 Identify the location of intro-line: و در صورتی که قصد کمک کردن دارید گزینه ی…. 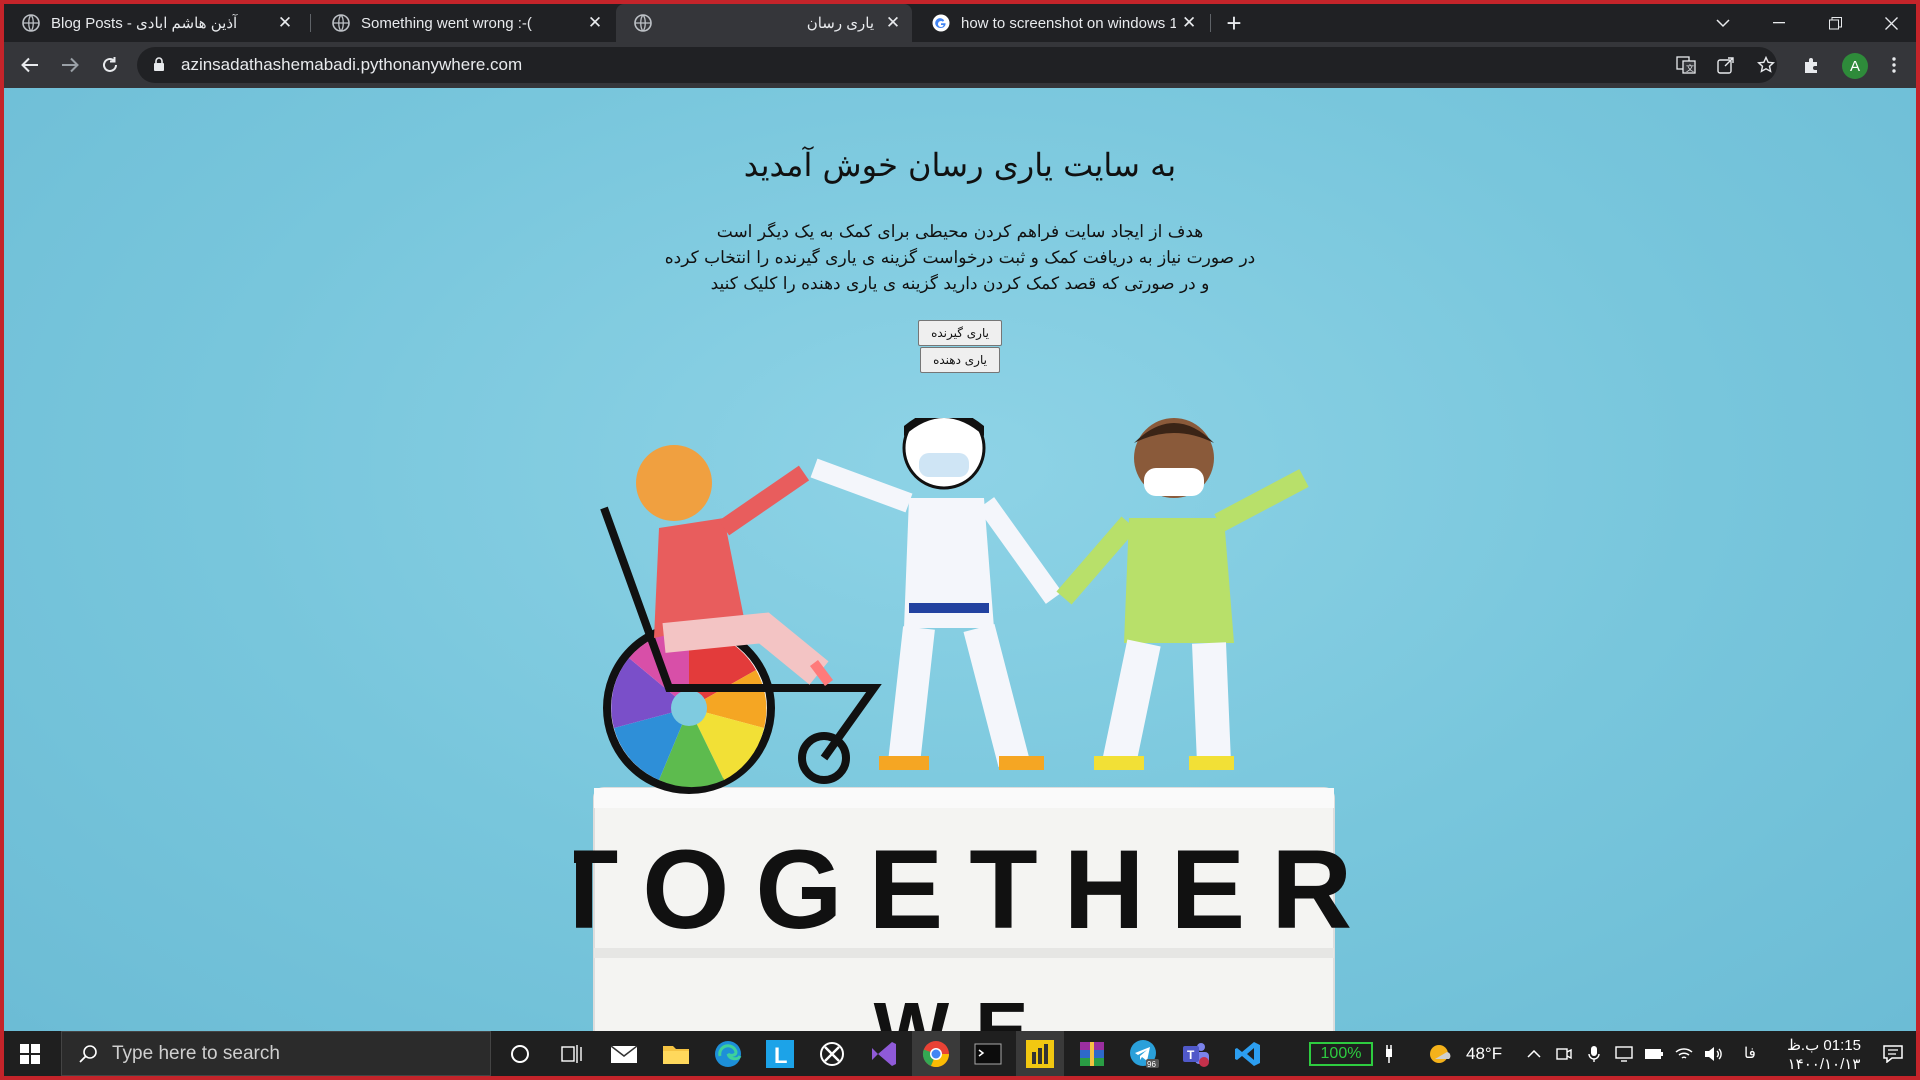
(960, 284).